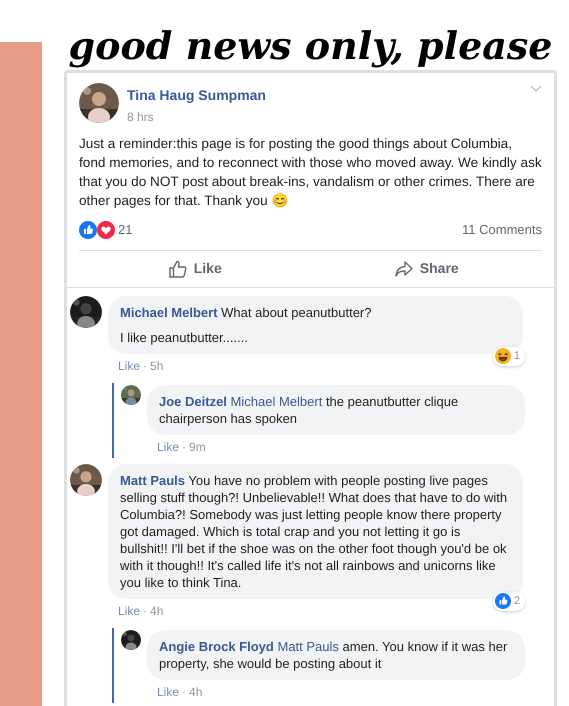 This screenshot has height=706, width=569. What do you see at coordinates (404, 268) in the screenshot?
I see `share-arrow-icon` at bounding box center [404, 268].